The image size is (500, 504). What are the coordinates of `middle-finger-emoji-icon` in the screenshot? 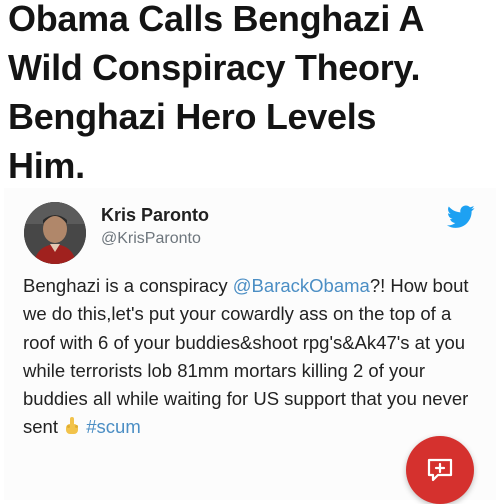 It's located at (72, 426).